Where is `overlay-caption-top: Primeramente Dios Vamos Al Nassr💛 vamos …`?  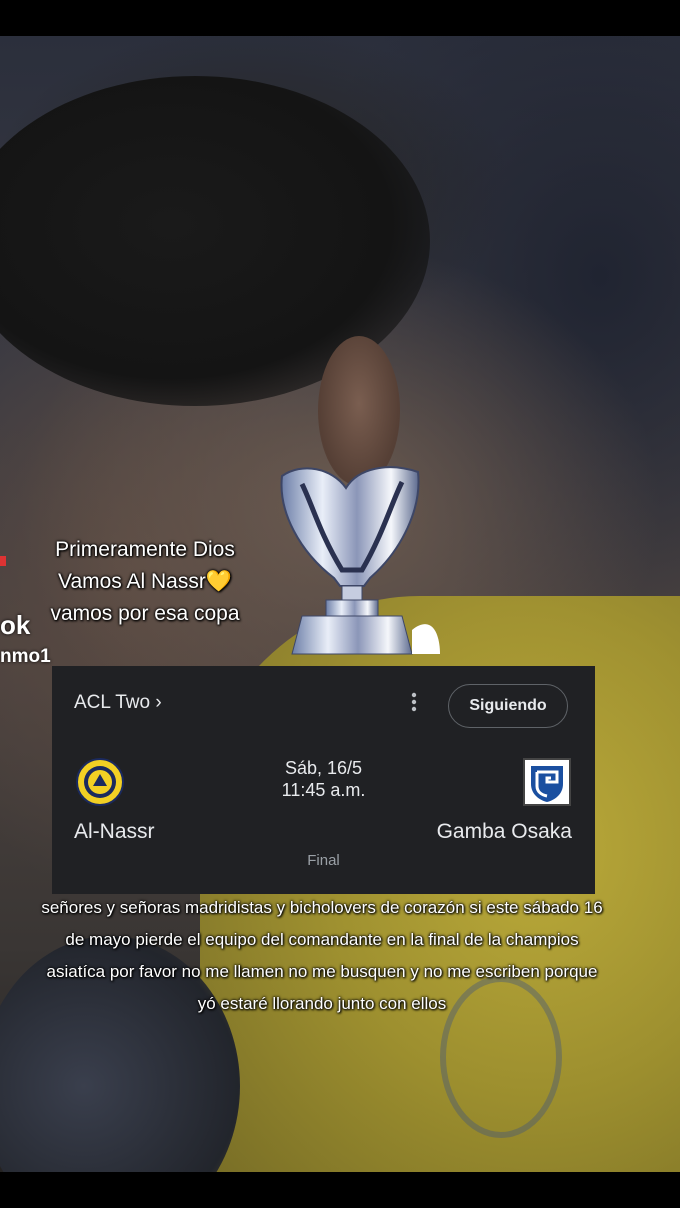
overlay-caption-top: Primeramente Dios Vamos Al Nassr💛 vamos … is located at coordinates (145, 582).